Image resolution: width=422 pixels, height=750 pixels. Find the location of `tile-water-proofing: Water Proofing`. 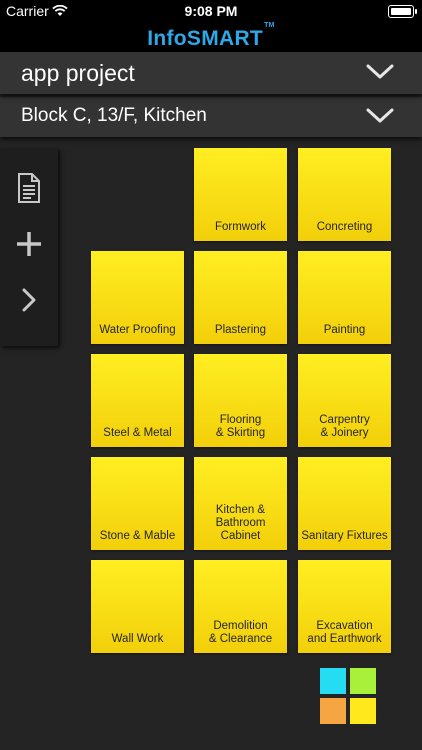

tile-water-proofing: Water Proofing is located at coordinates (137, 297).